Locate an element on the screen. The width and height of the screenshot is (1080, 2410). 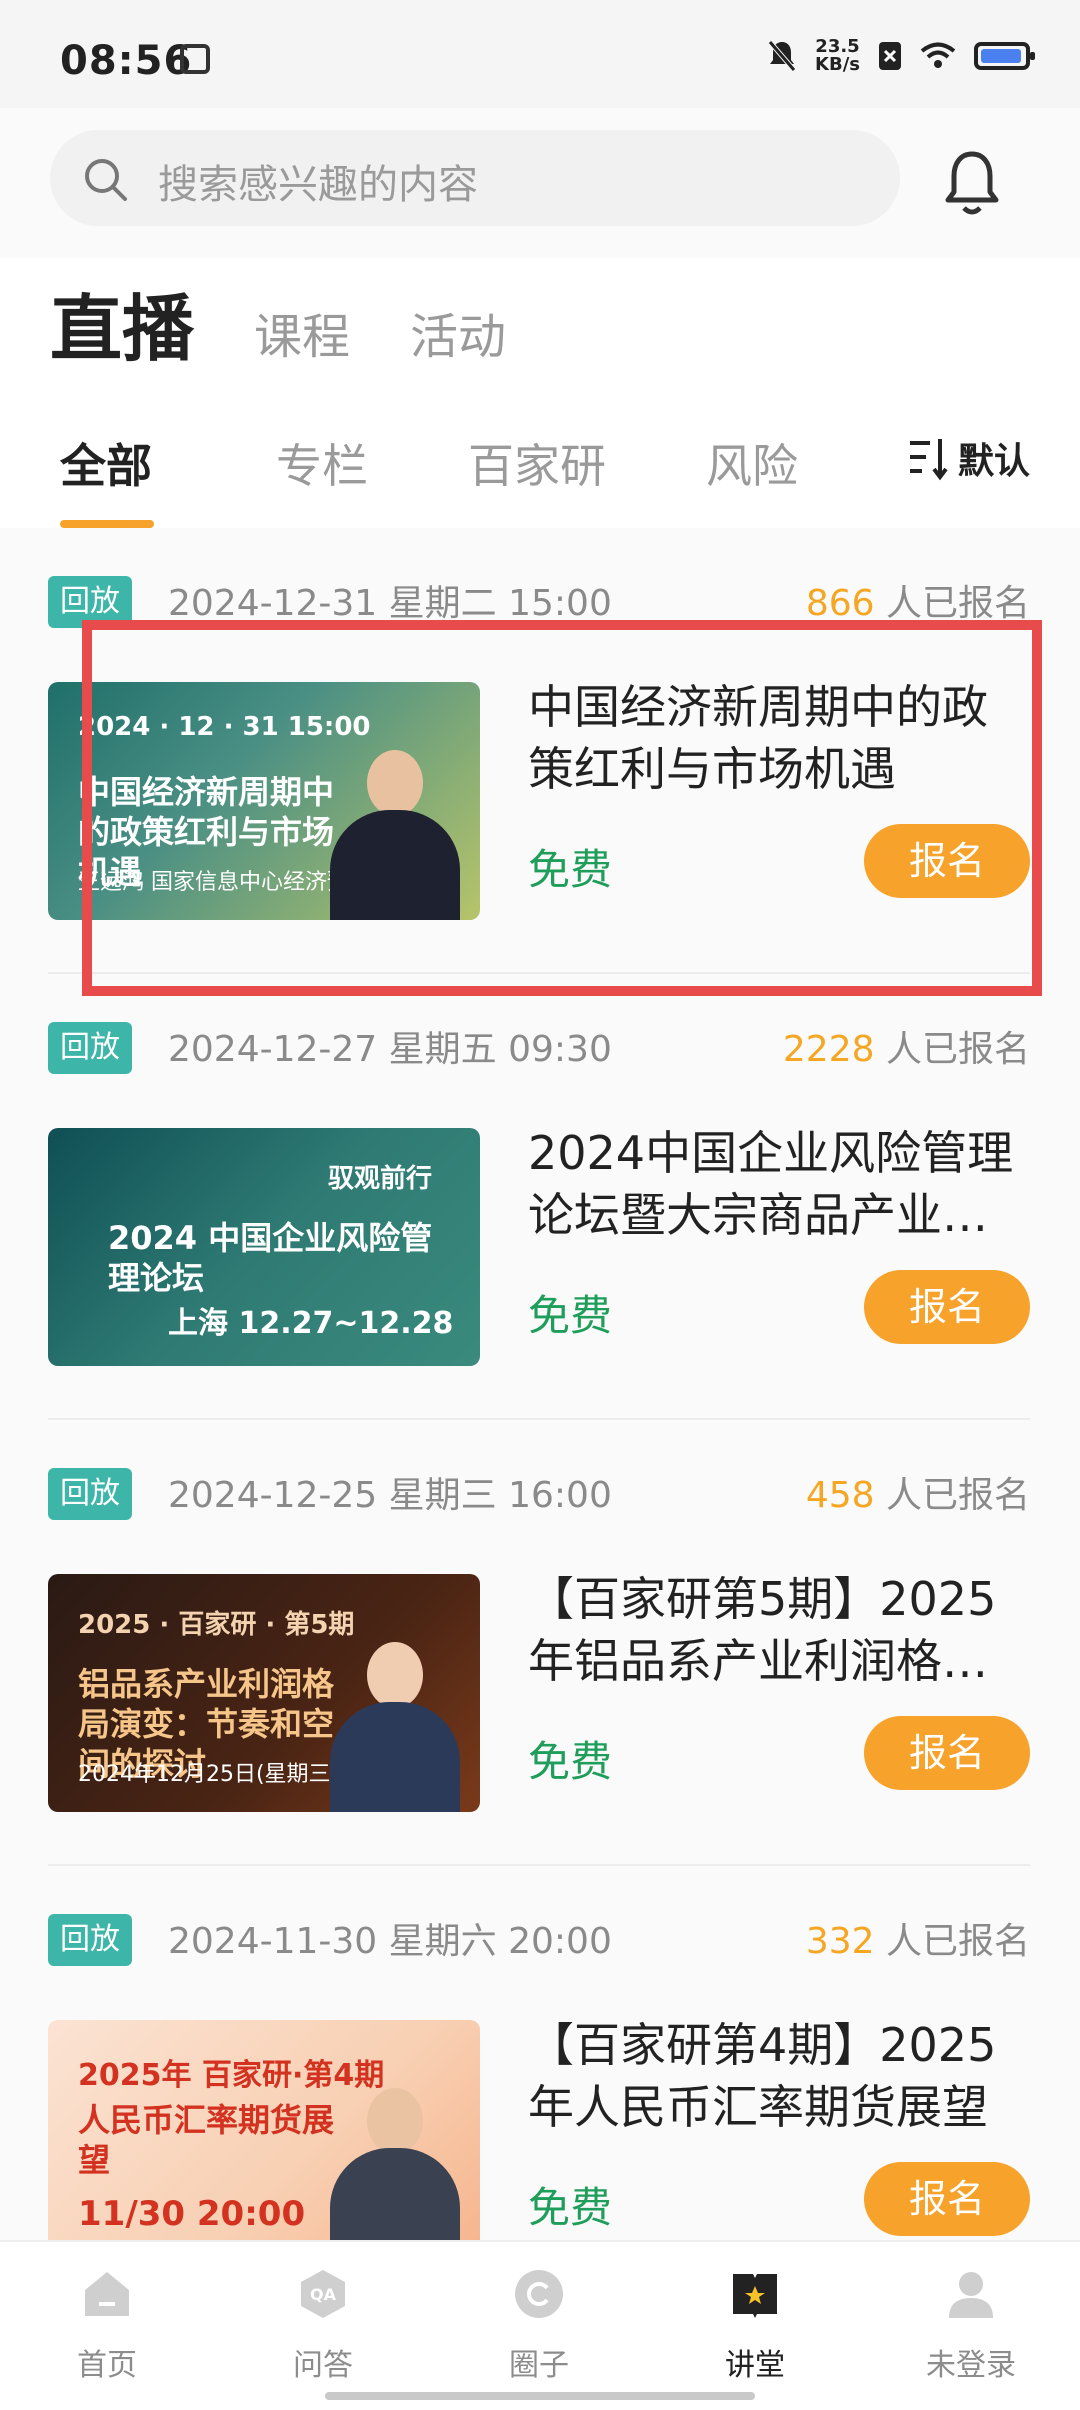
status-time: 08:56 is located at coordinates (126, 61).